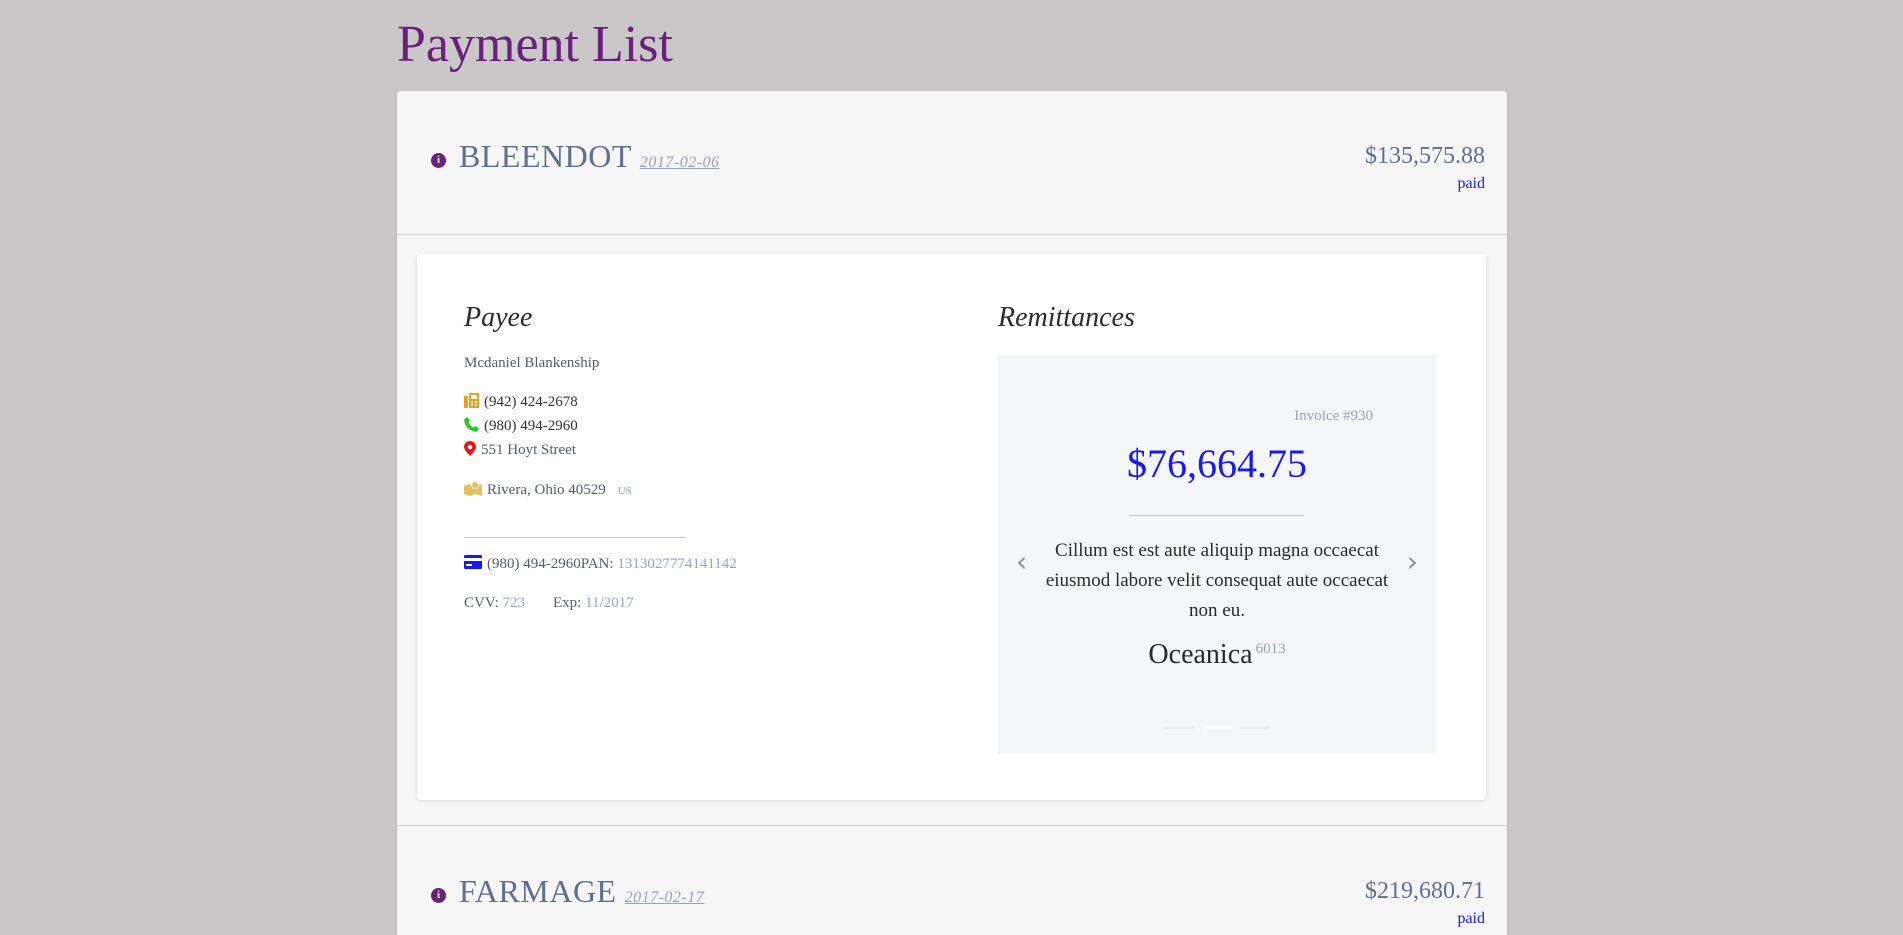 This screenshot has width=1903, height=935. I want to click on payee-card: (980) 494-2960 PAN: 1313027774141142, so click(600, 564).